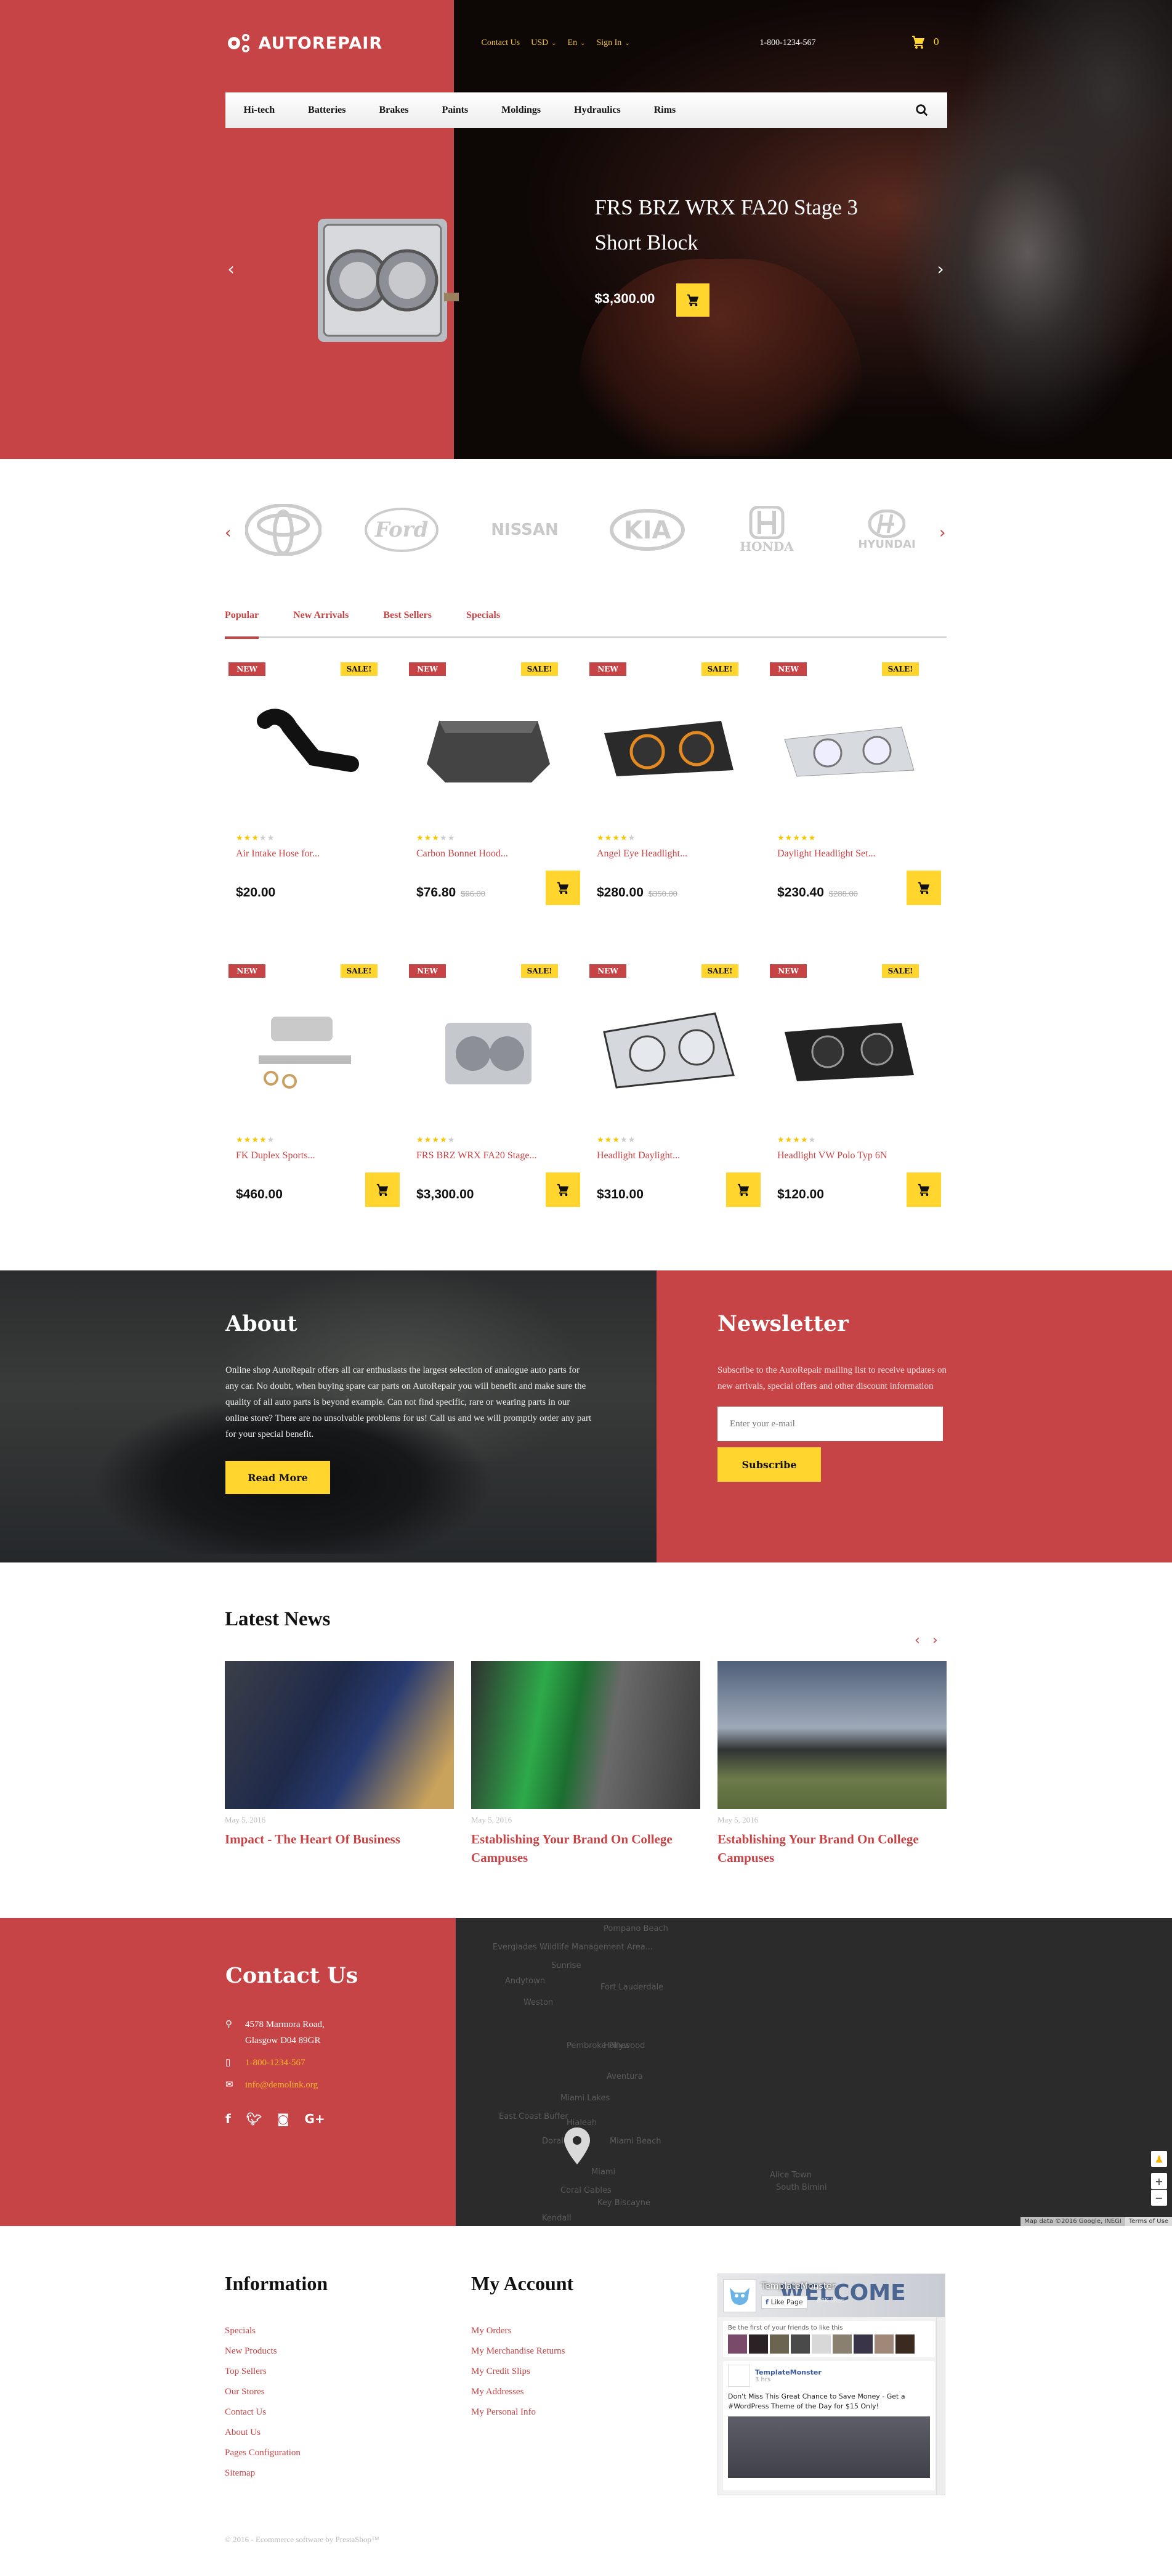 The width and height of the screenshot is (1172, 2576). Describe the element at coordinates (242, 624) in the screenshot. I see `tab-popular: Popular` at that location.